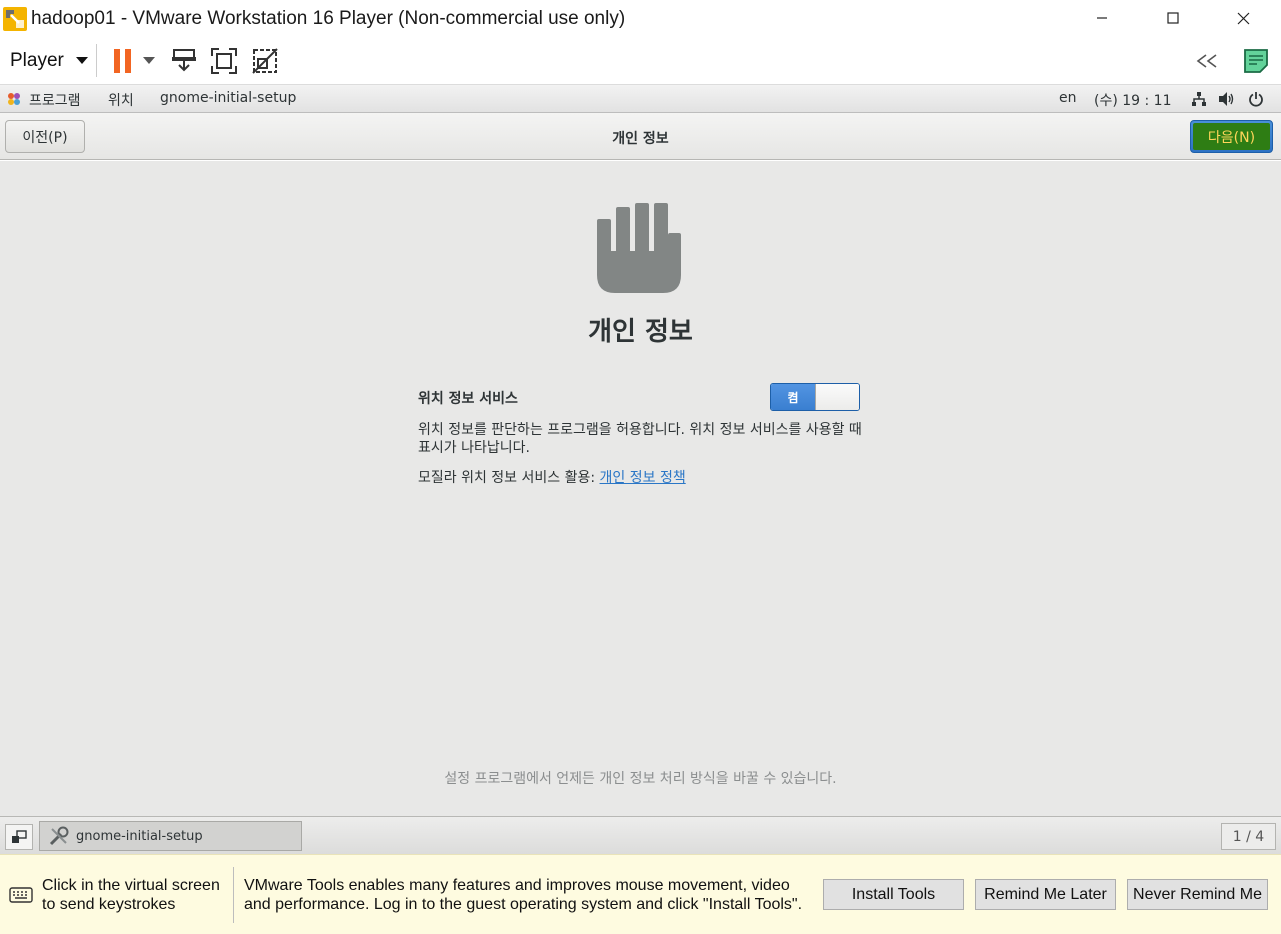 This screenshot has height=934, width=1281. I want to click on minimize-icon, so click(1102, 18).